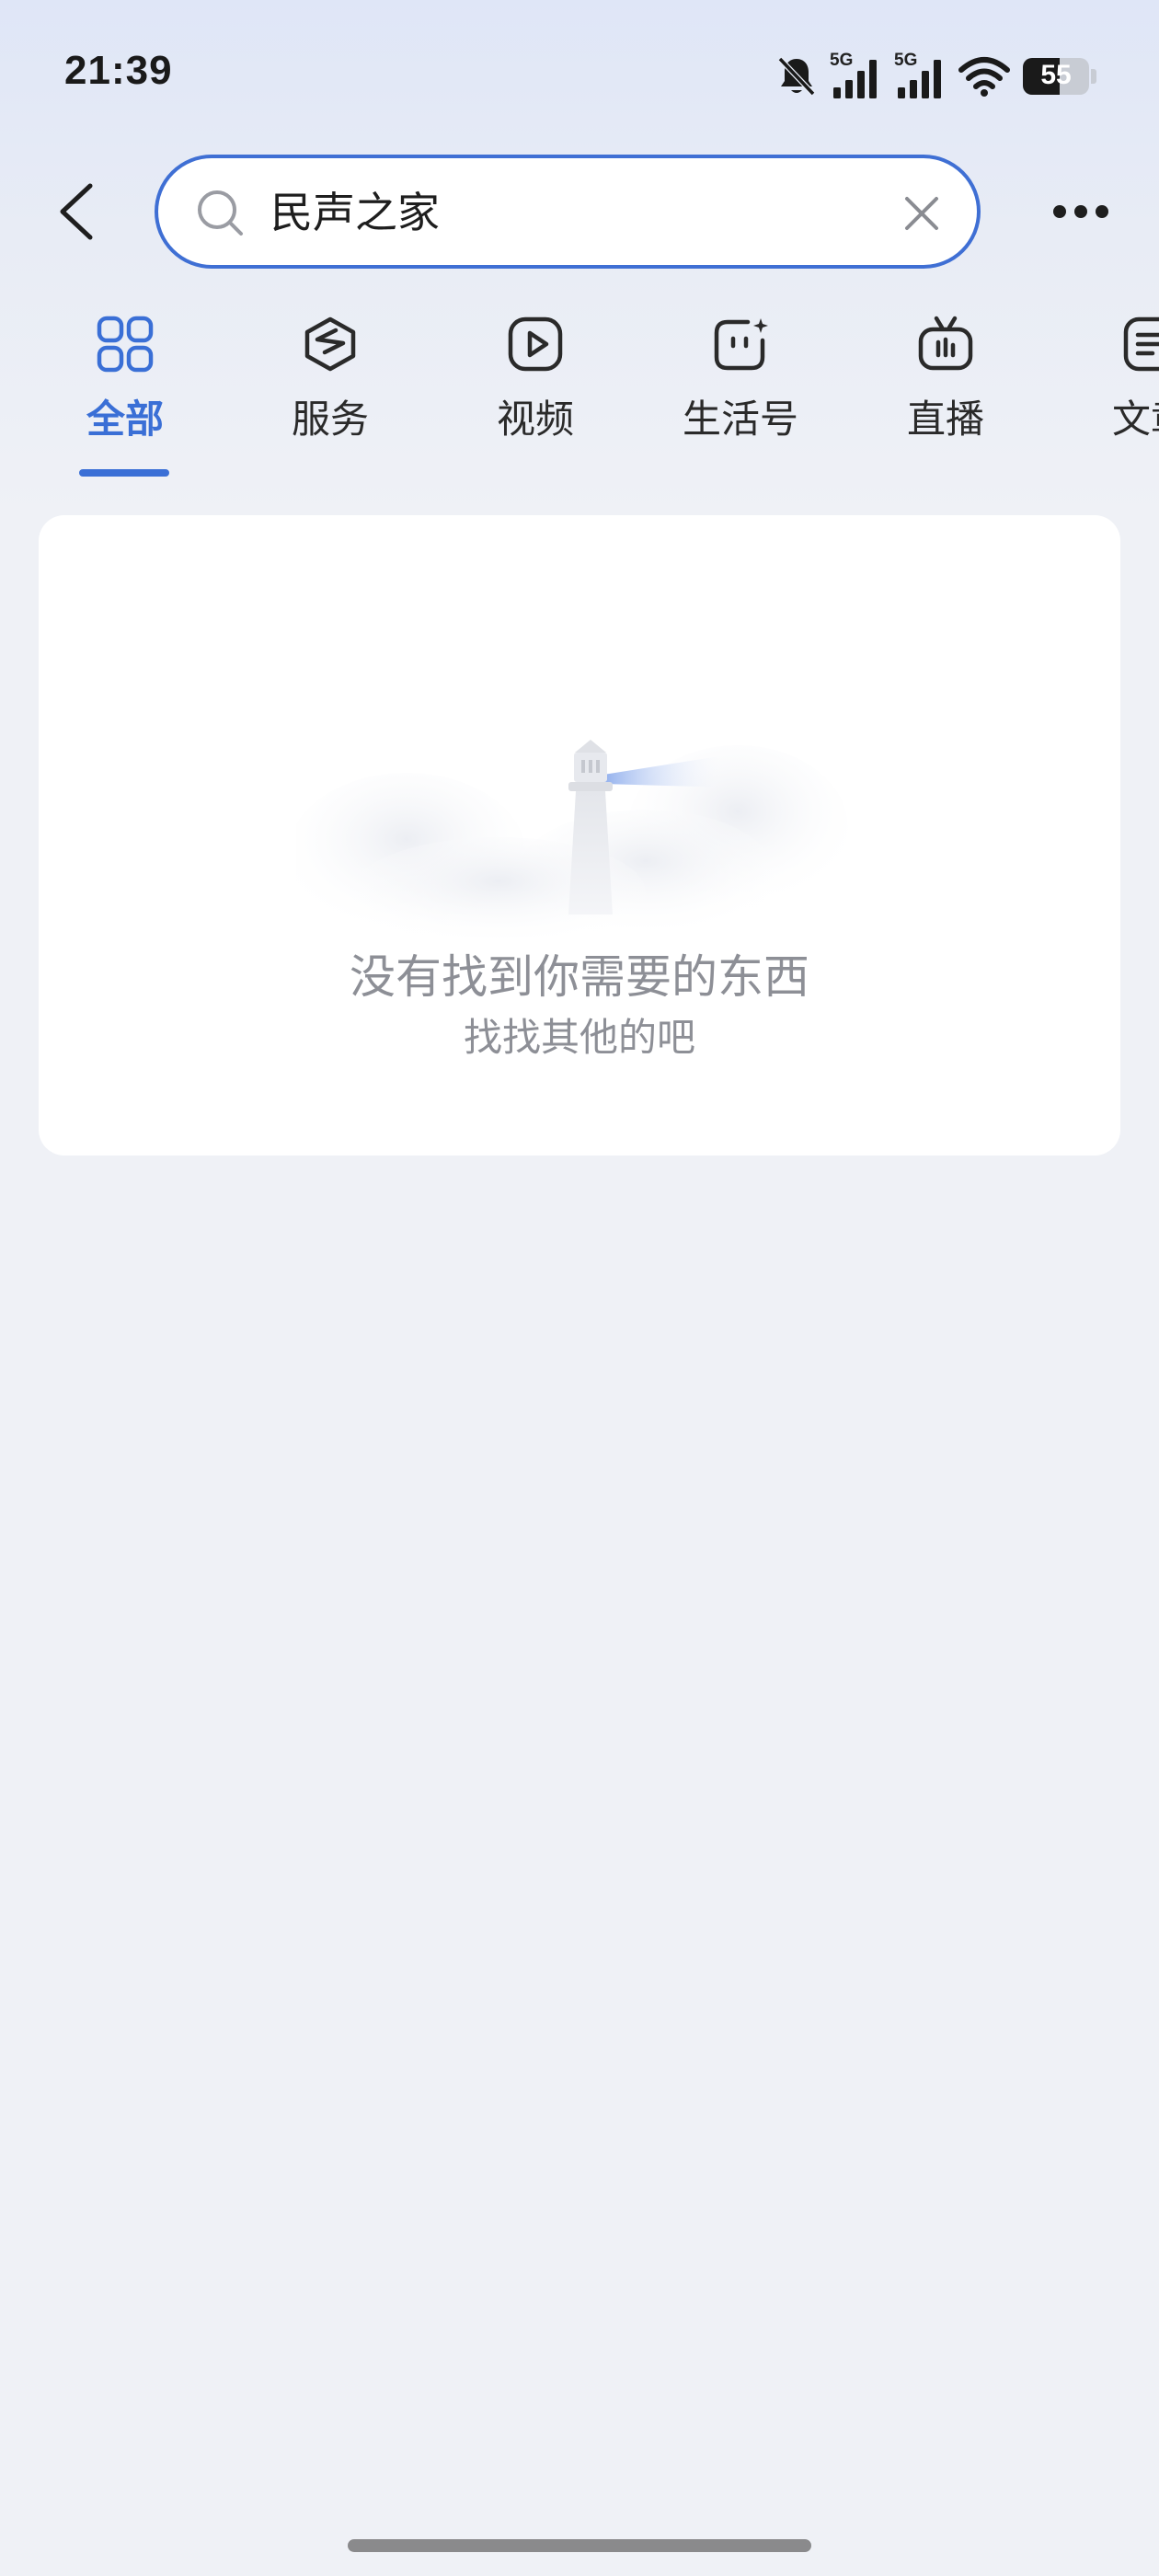 Image resolution: width=1159 pixels, height=2576 pixels. I want to click on battery-level: 55, so click(1056, 75).